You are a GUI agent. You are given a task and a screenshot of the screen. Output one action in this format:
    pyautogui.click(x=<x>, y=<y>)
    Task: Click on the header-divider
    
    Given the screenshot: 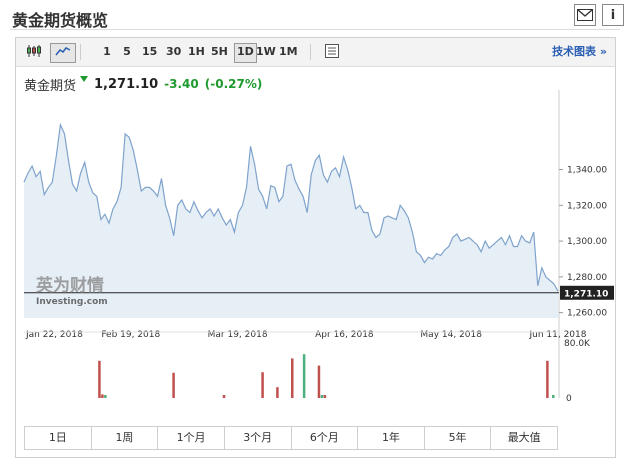 What is the action you would take?
    pyautogui.click(x=315, y=29)
    